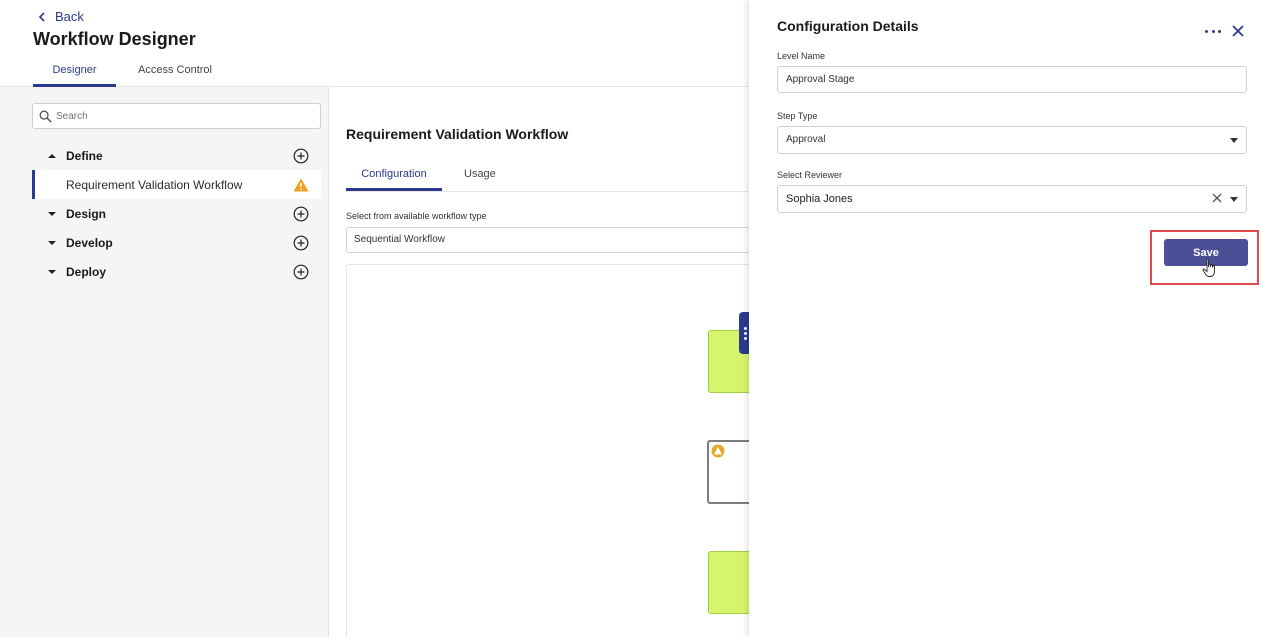 The height and width of the screenshot is (637, 1280). Describe the element at coordinates (1012, 79) in the screenshot. I see `level-name-input: Approval Stage` at that location.